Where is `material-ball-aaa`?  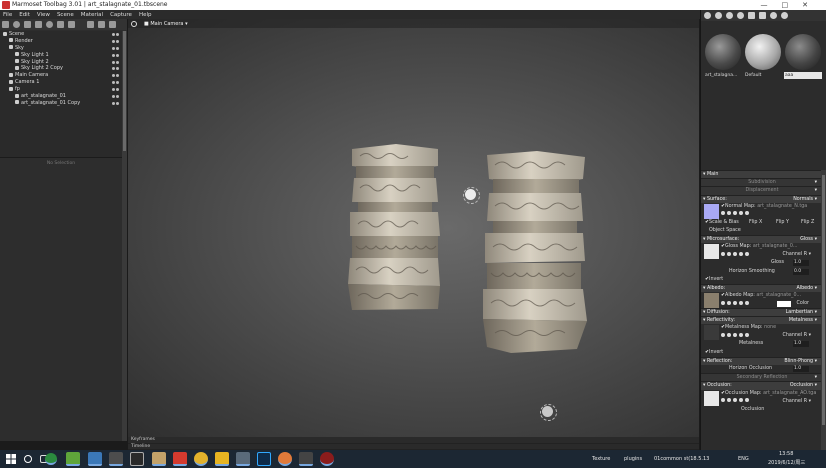 material-ball-aaa is located at coordinates (803, 52).